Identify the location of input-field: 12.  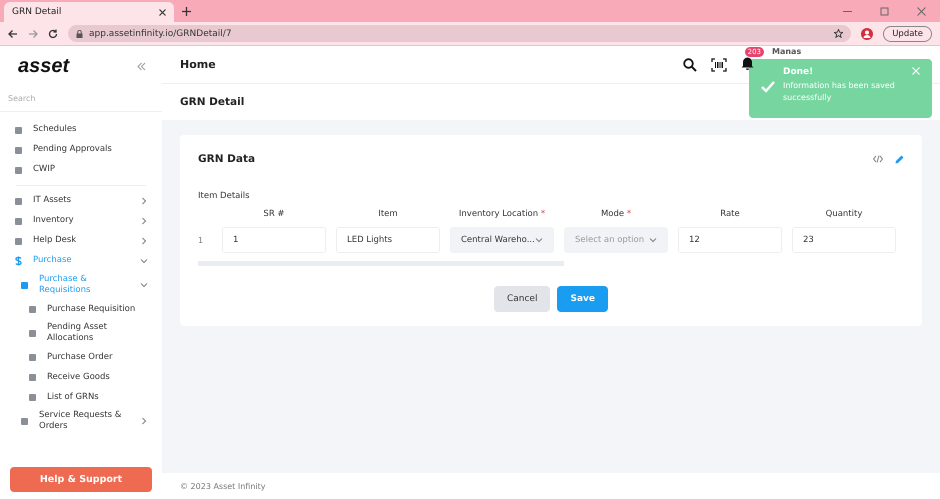
(730, 240).